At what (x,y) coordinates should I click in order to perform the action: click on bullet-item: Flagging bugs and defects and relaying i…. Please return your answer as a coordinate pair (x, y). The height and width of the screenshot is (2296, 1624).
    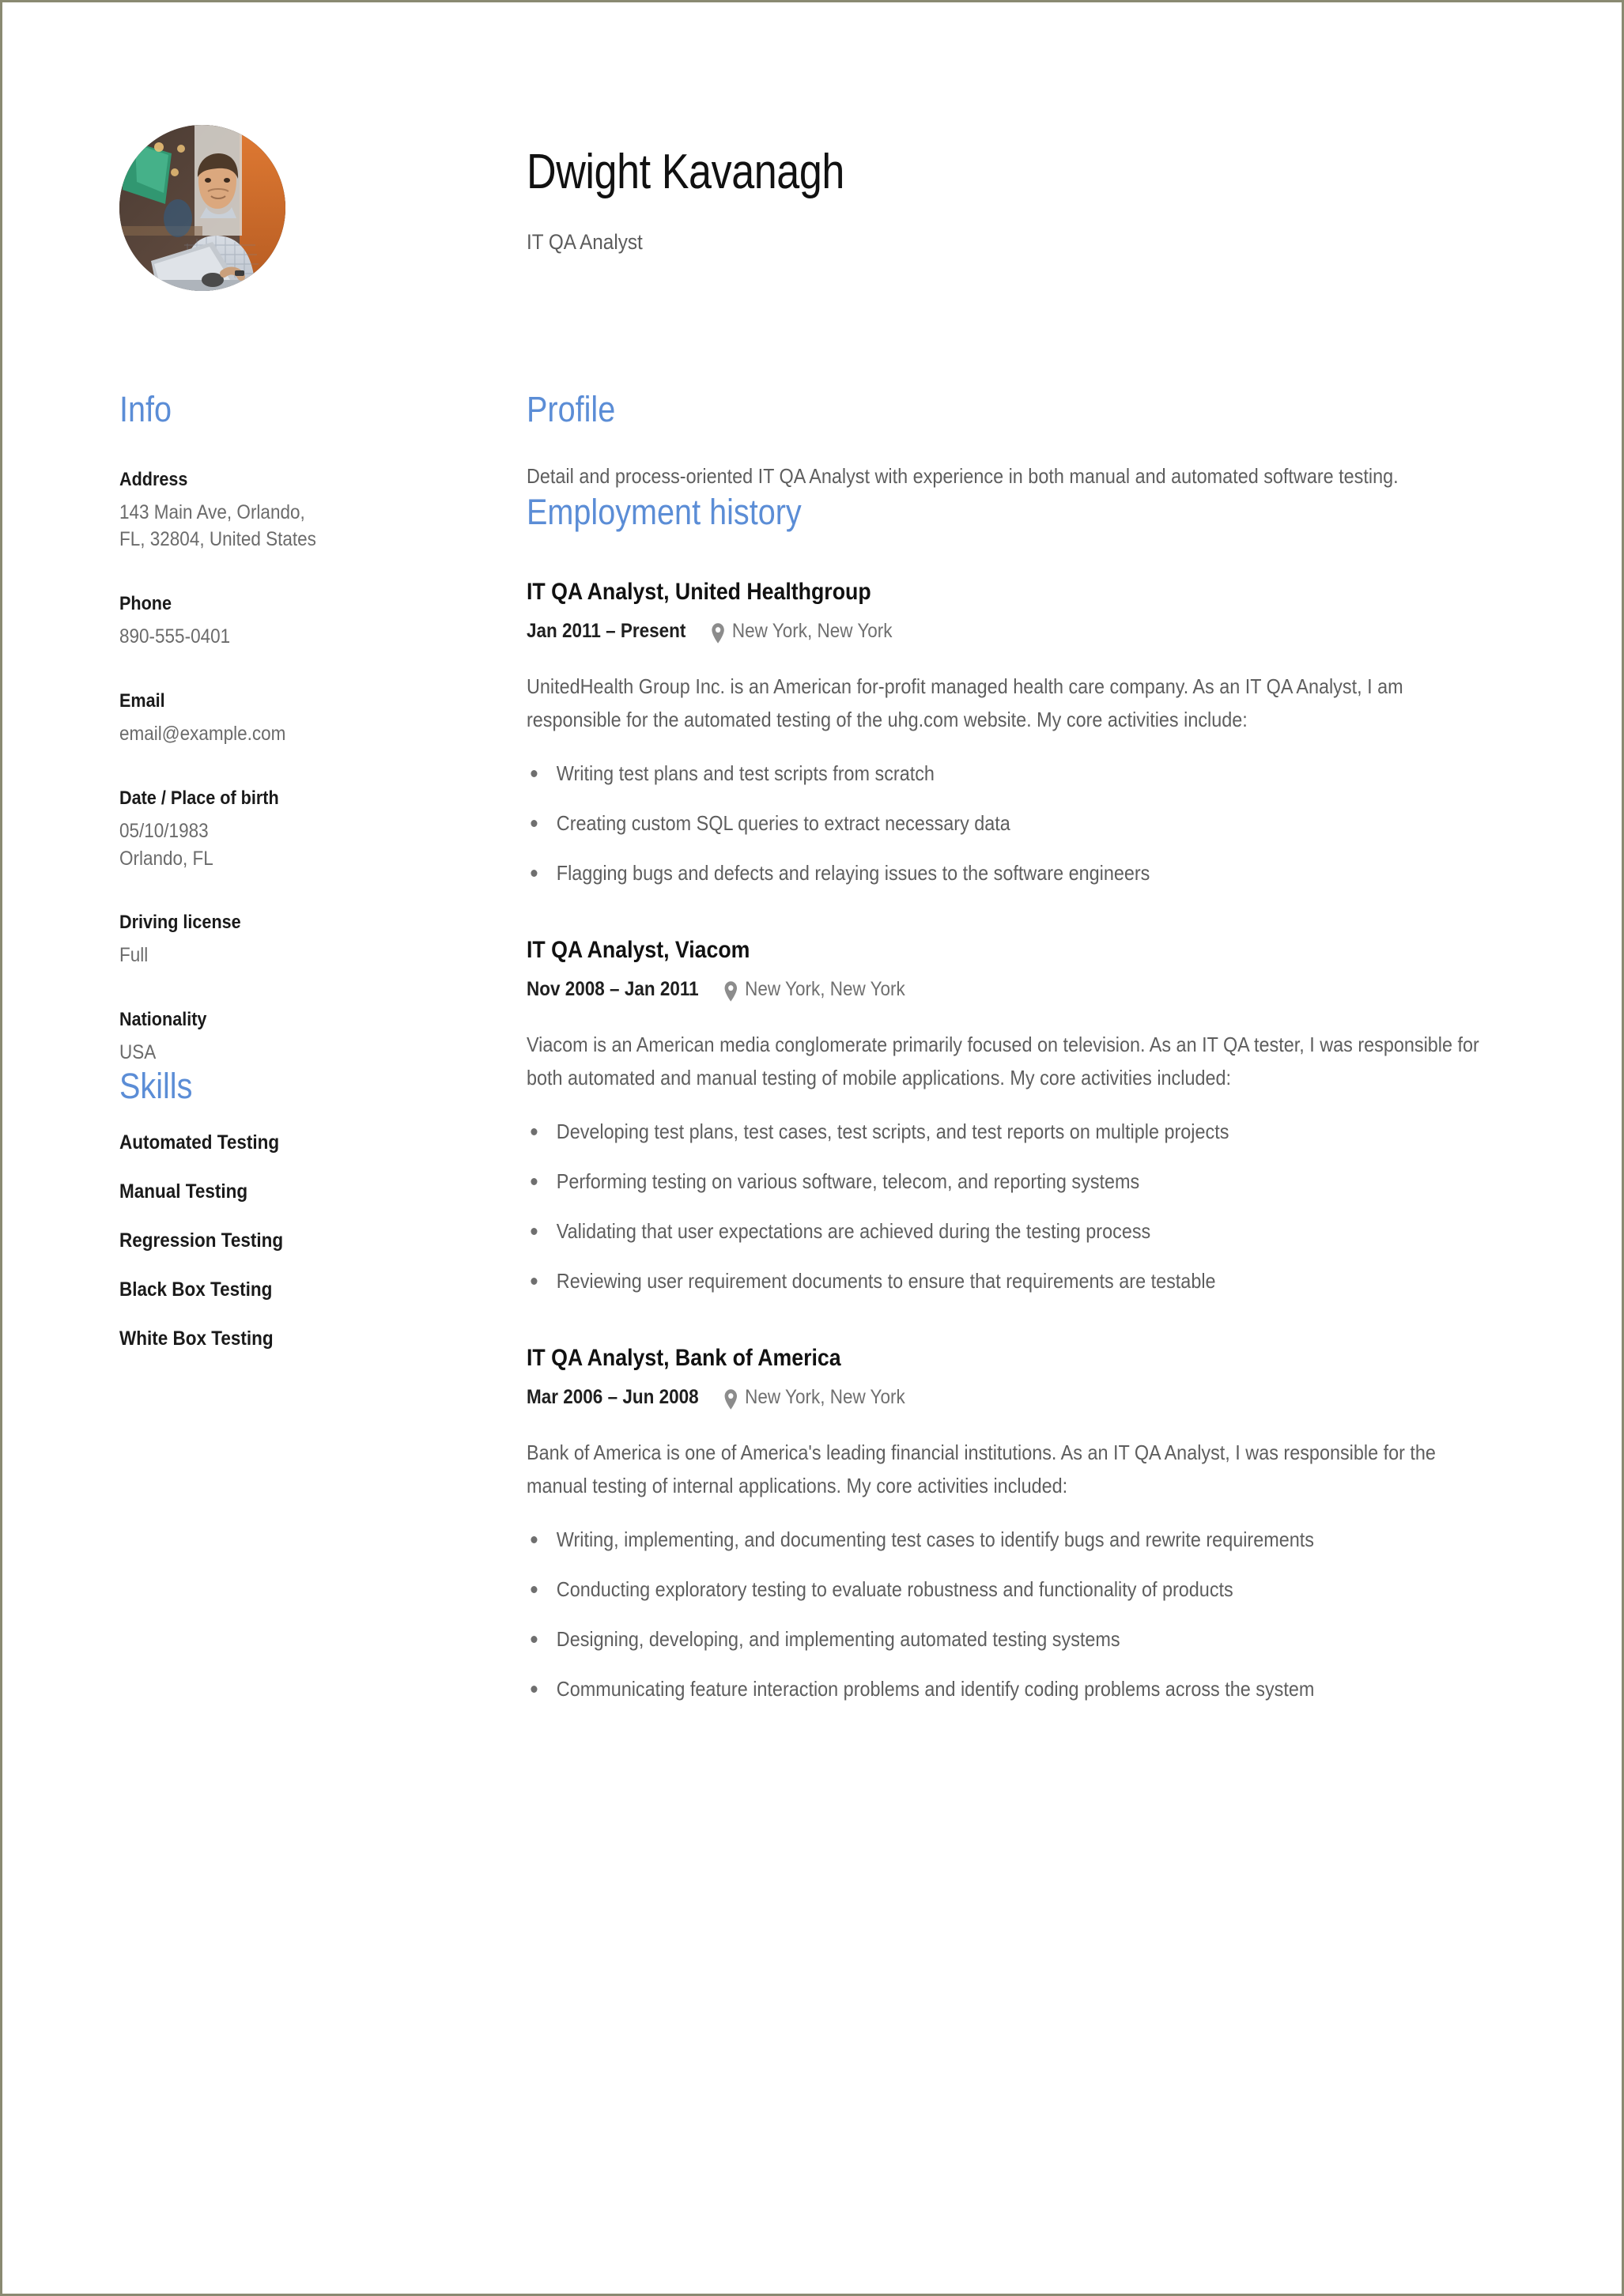
    Looking at the image, I should click on (1014, 872).